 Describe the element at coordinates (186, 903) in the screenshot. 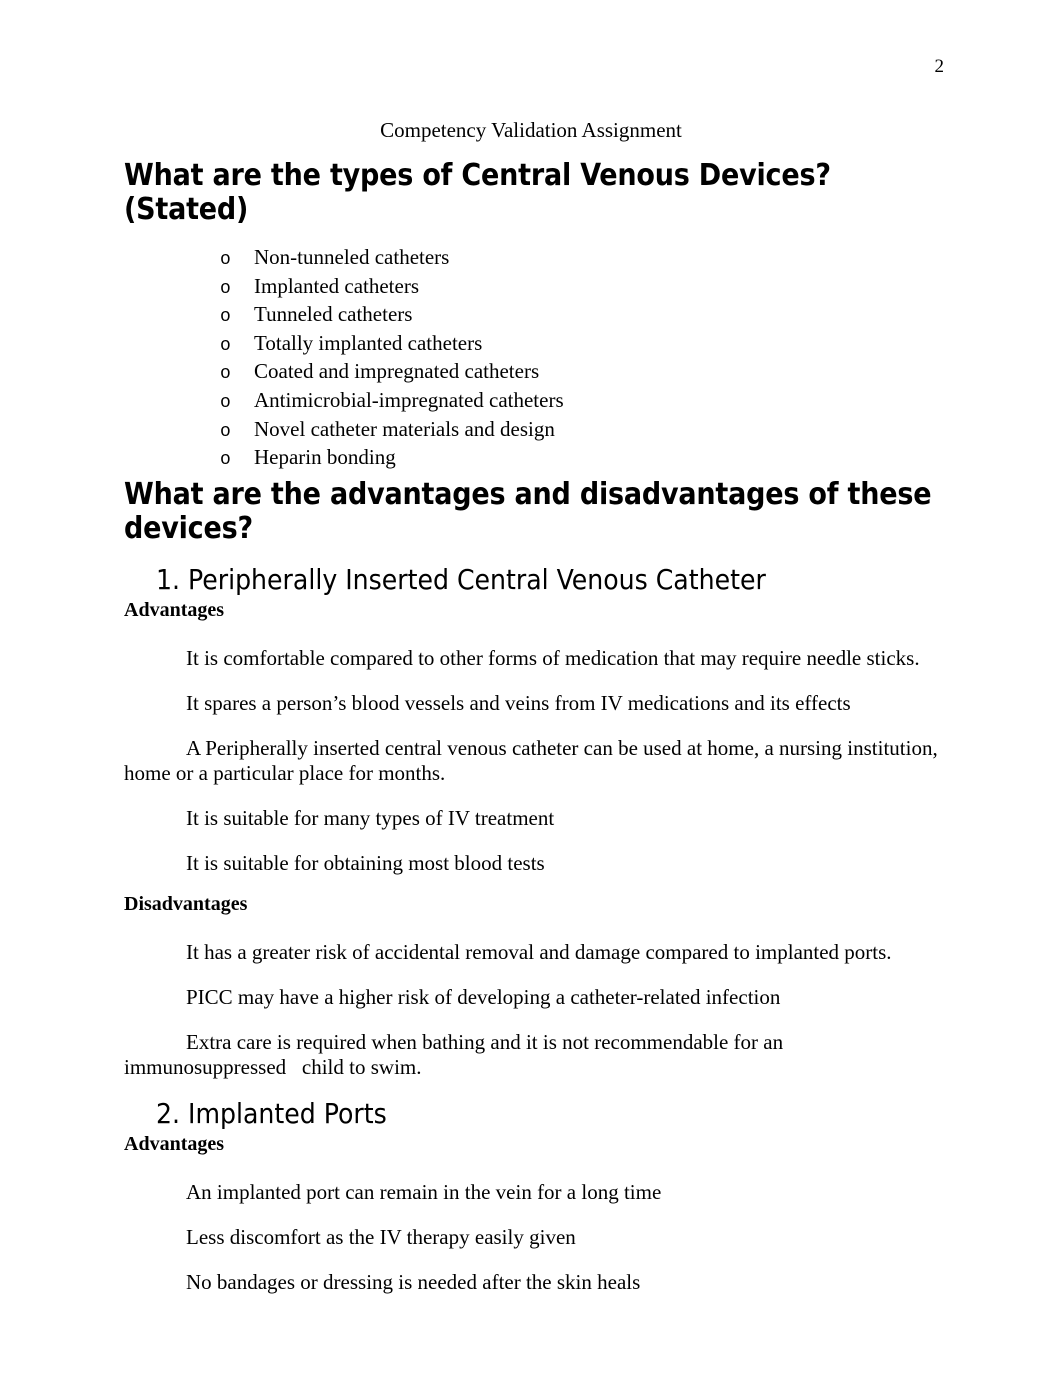

I see `label-disadvantages-picc: Disadvantages` at that location.